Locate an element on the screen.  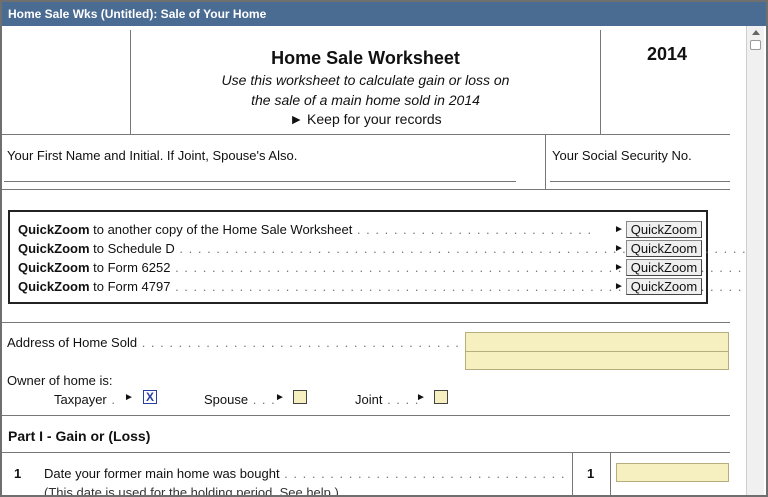
address-line1-input is located at coordinates (597, 342).